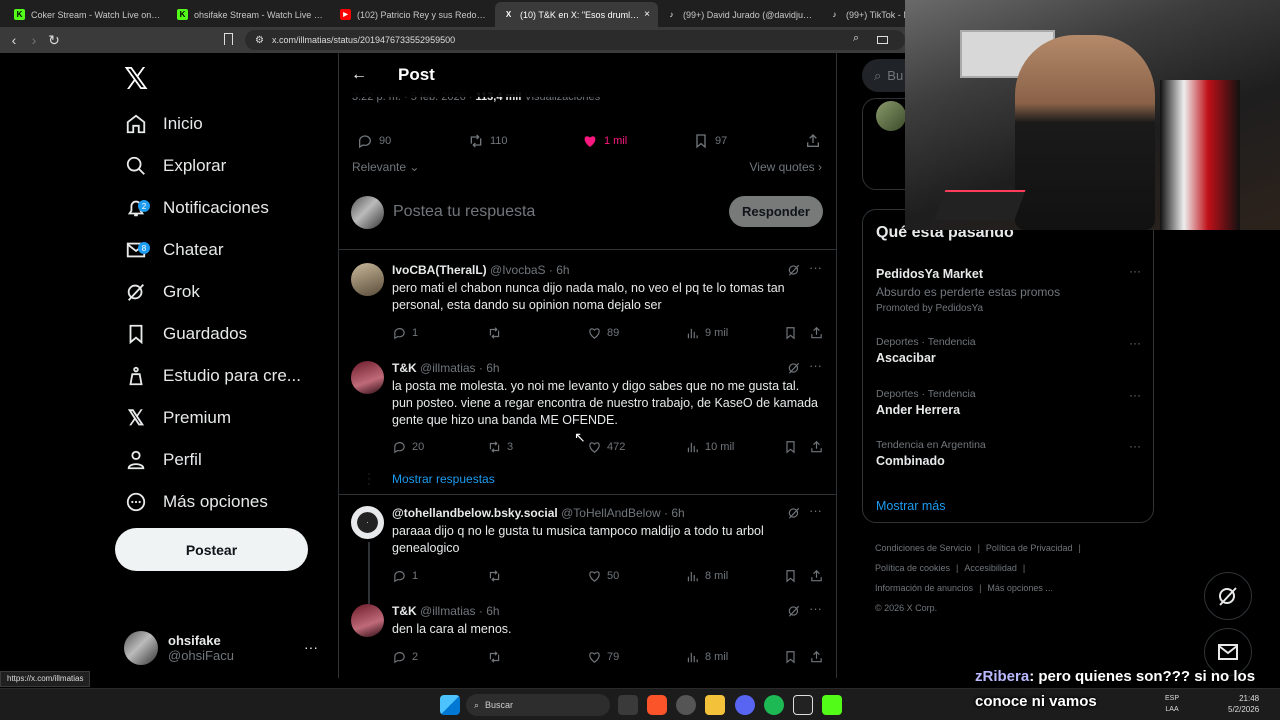 This screenshot has width=1280, height=720. Describe the element at coordinates (450, 705) in the screenshot. I see `windows-start-icon` at that location.